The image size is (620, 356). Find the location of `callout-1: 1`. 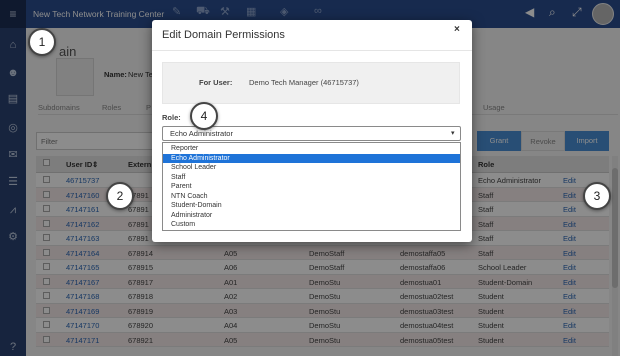

callout-1: 1 is located at coordinates (42, 42).